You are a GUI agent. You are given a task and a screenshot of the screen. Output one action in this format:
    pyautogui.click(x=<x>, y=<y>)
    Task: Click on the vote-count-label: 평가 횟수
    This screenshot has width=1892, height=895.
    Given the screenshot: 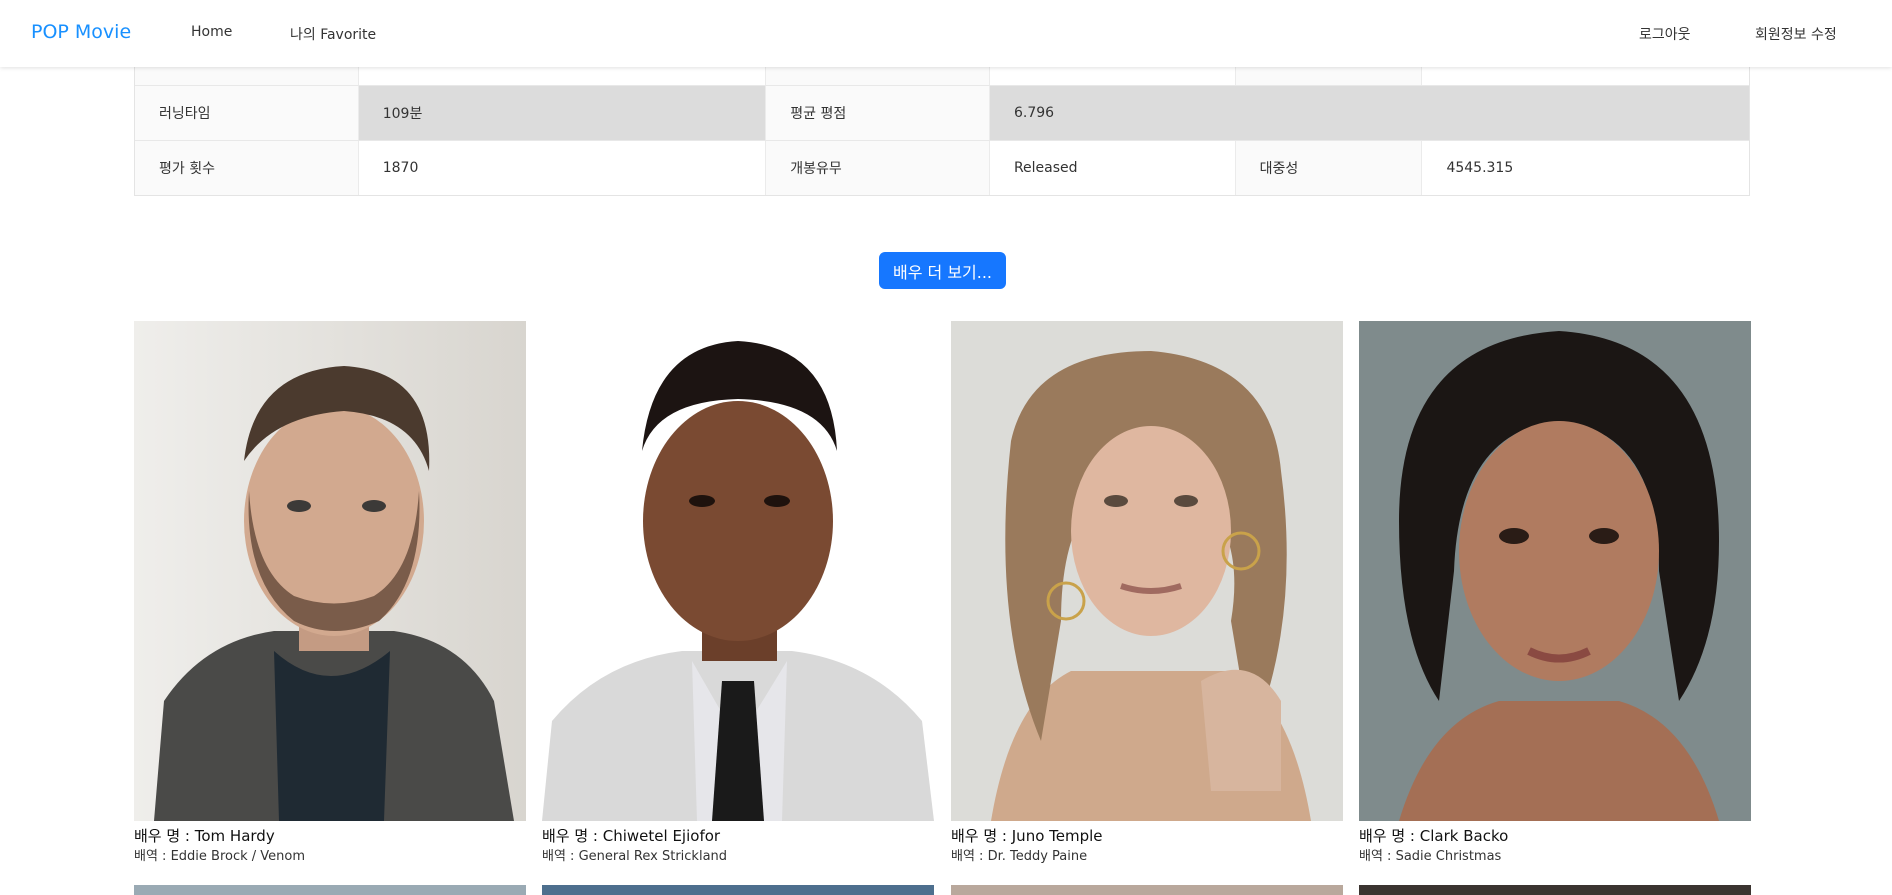 What is the action you would take?
    pyautogui.click(x=247, y=168)
    